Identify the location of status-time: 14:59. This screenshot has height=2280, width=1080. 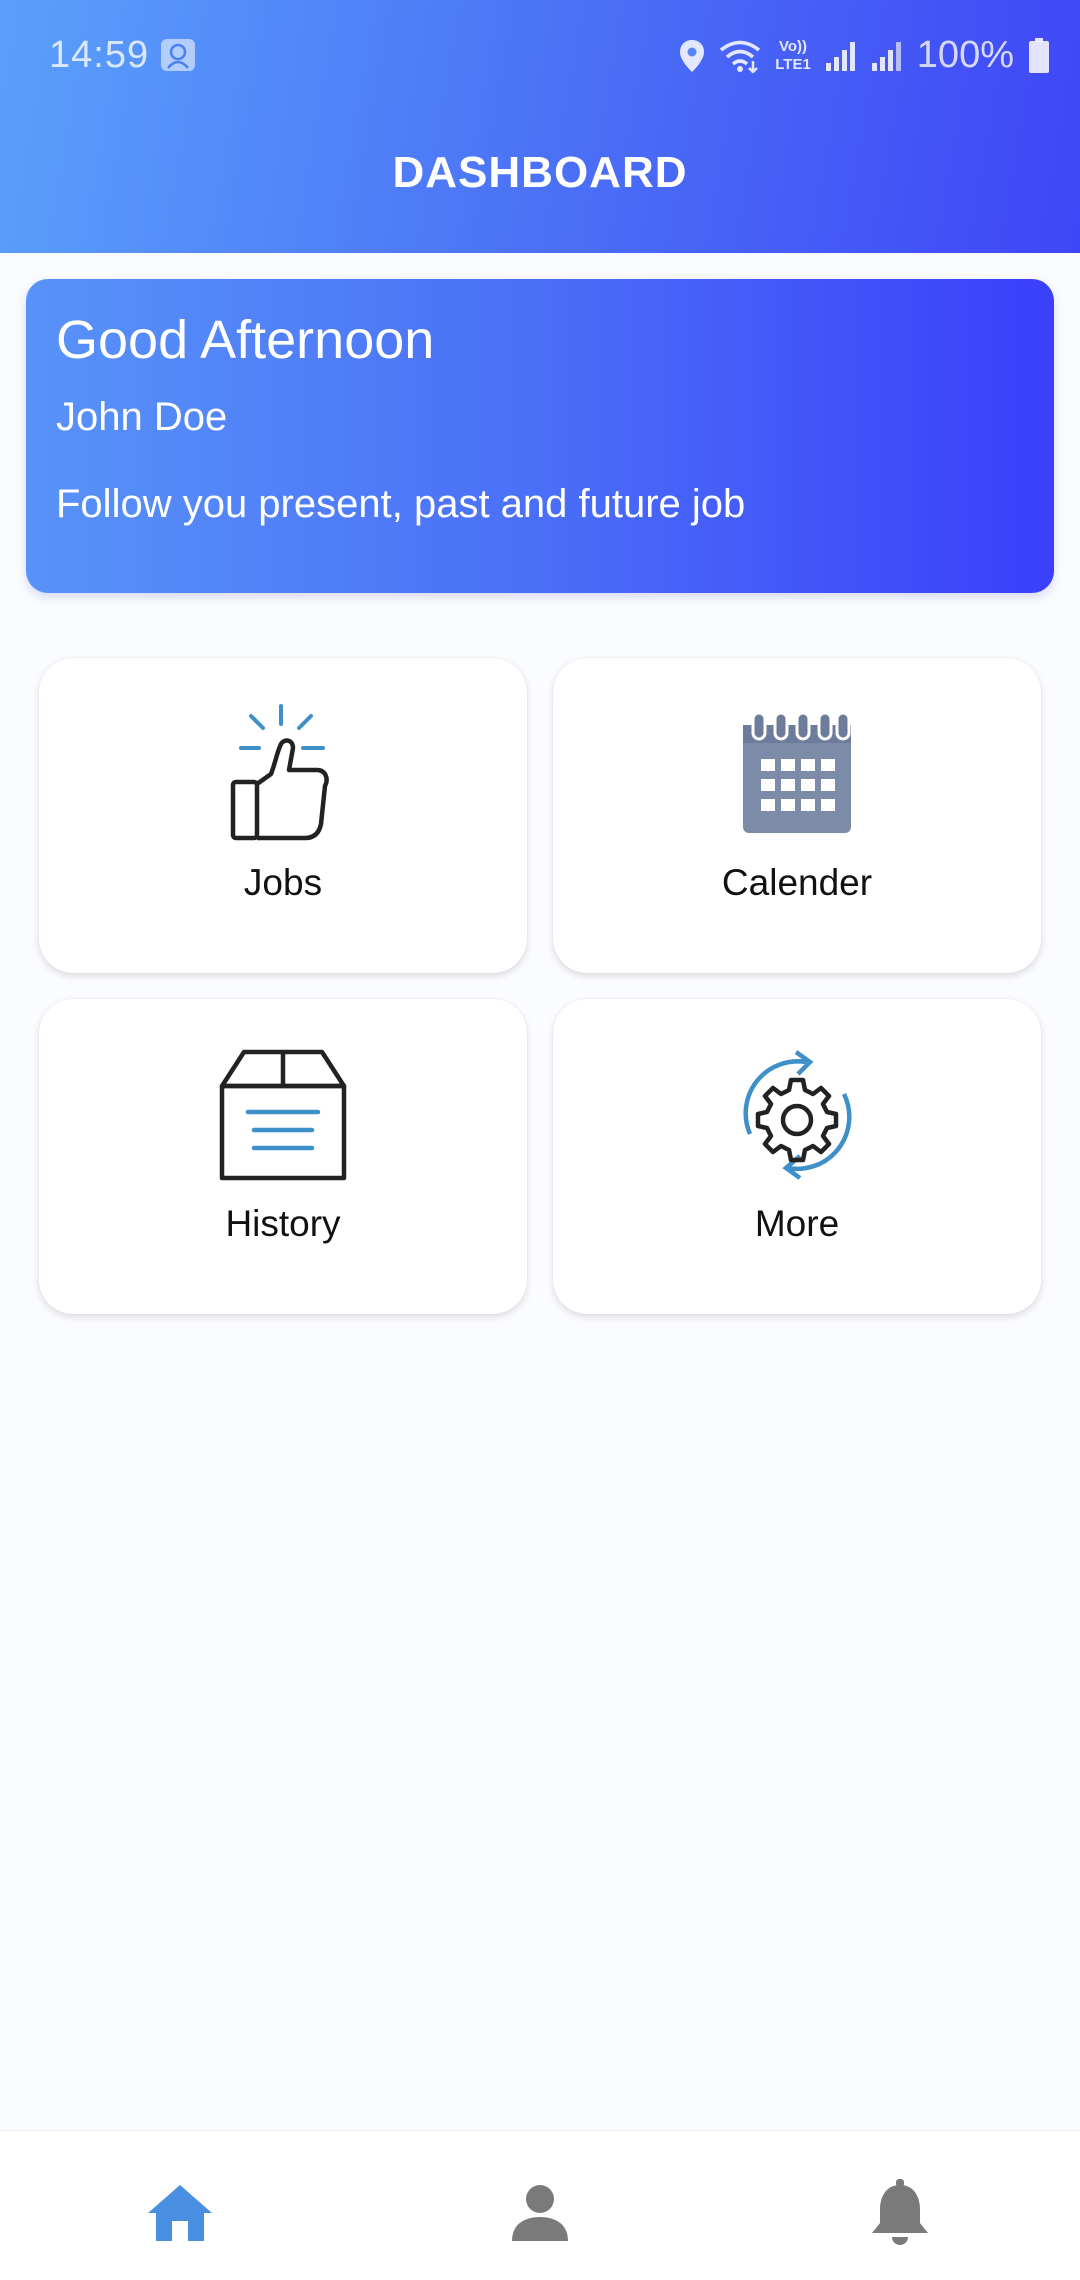
(99, 55).